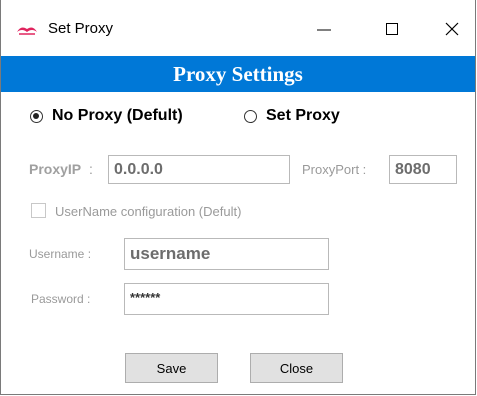 The width and height of the screenshot is (477, 396). Describe the element at coordinates (36, 116) in the screenshot. I see `radio-no-proxy-indicator` at that location.